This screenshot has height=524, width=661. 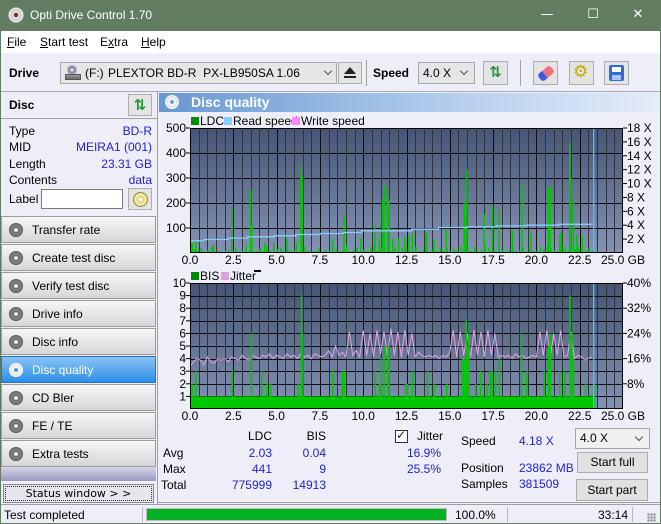 What do you see at coordinates (423, 453) in the screenshot?
I see `stats-avg-jitter: 16.9%` at bounding box center [423, 453].